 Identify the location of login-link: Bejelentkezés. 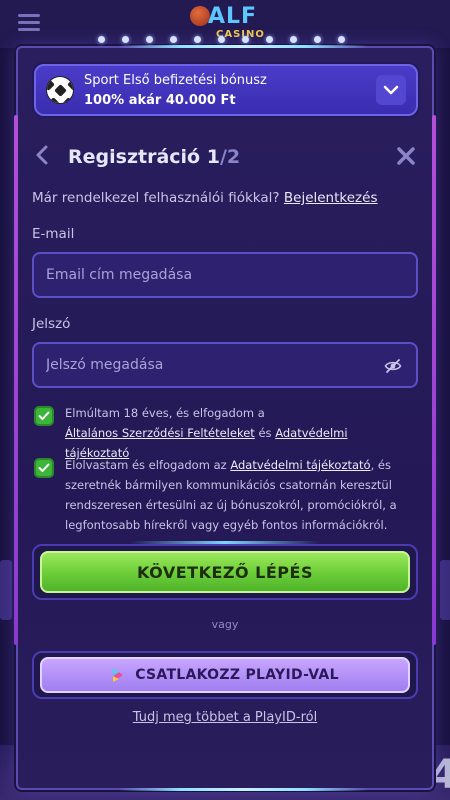
(331, 198).